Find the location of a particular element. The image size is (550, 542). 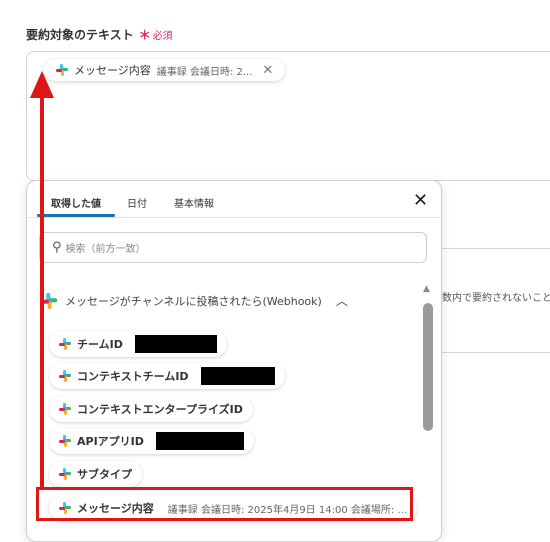

field-label: 要約対象のテキスト ＊必須 is located at coordinates (99, 34).